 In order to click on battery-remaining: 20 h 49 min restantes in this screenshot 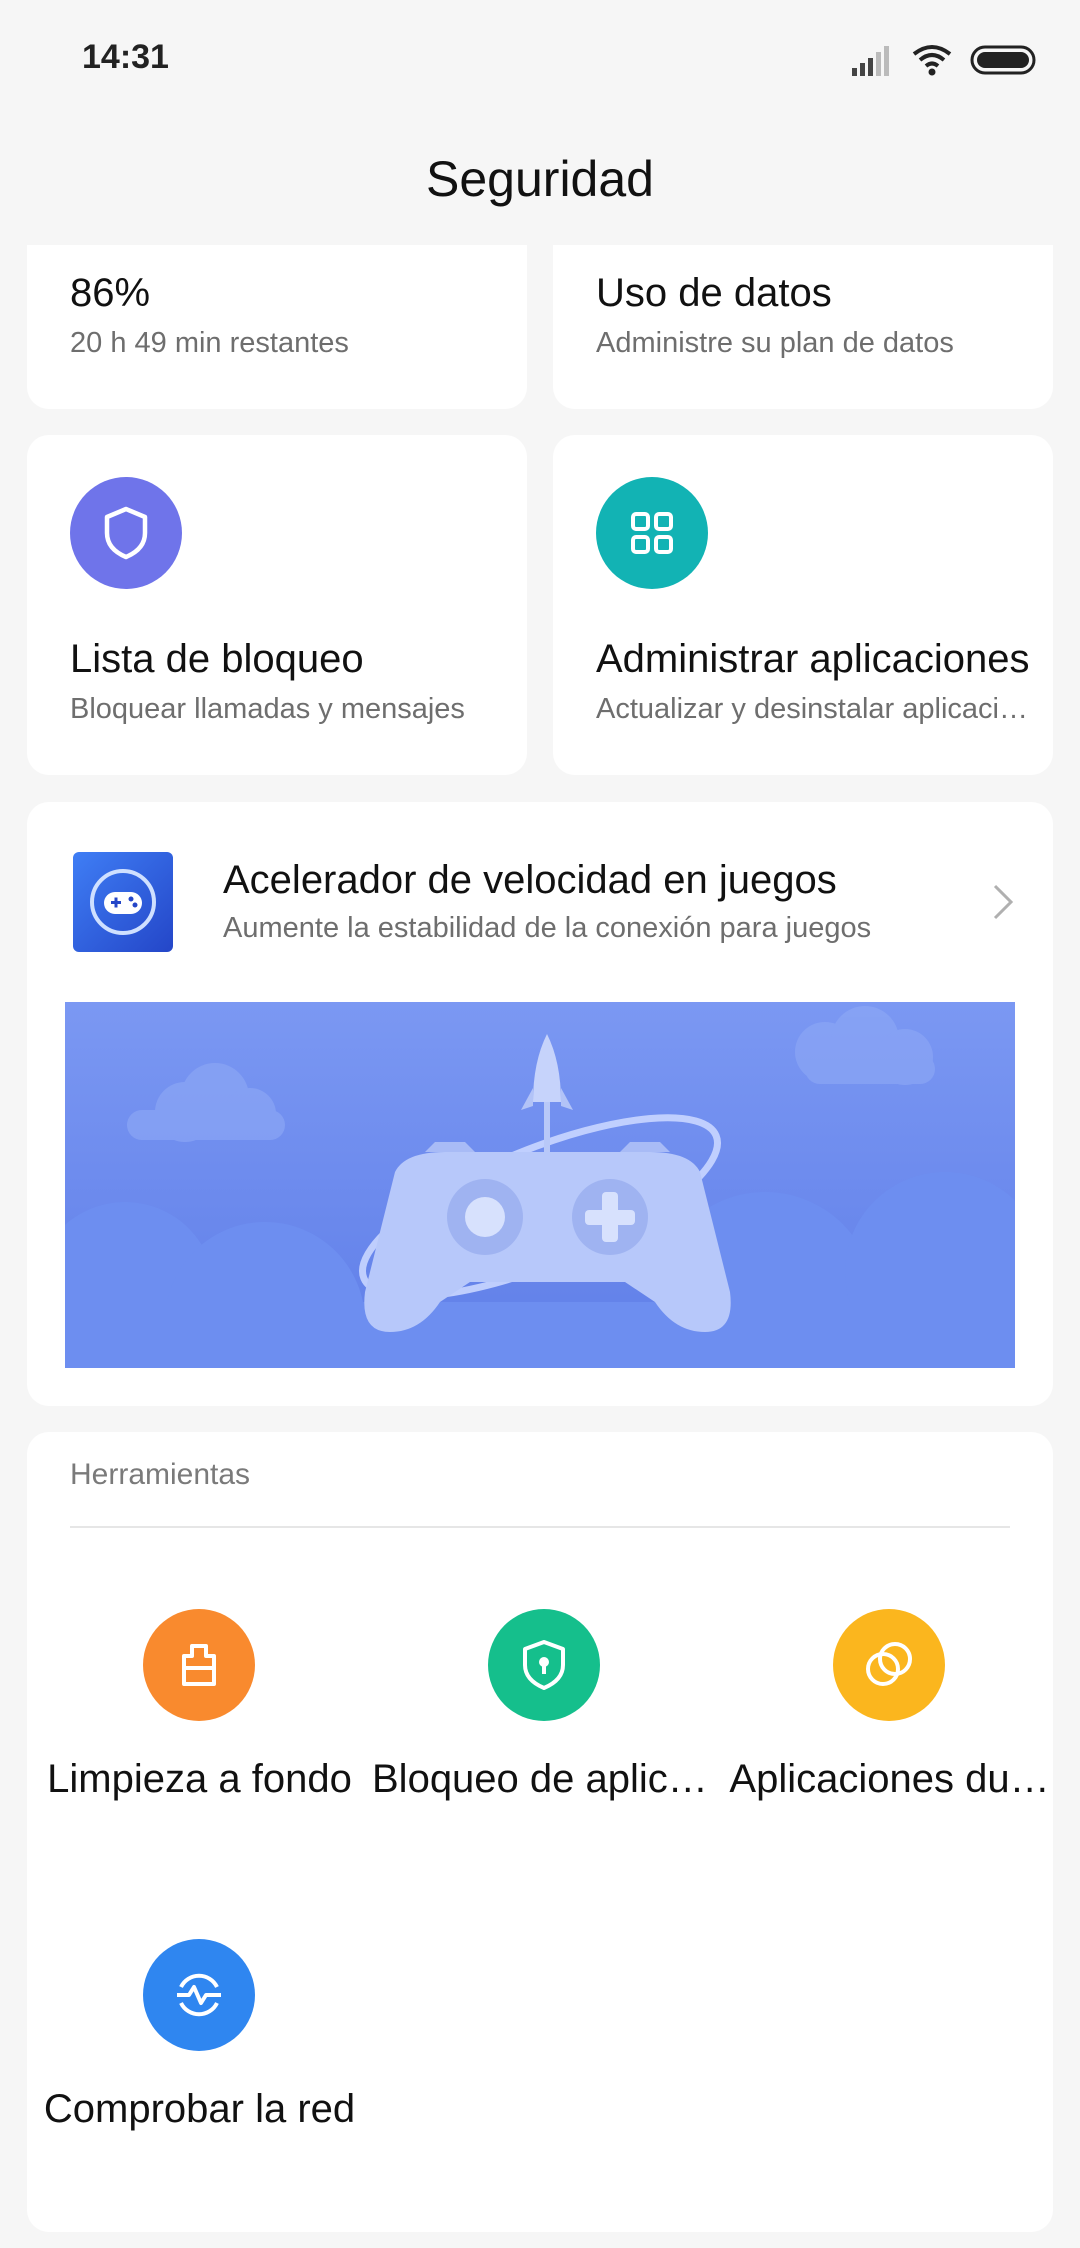, I will do `click(209, 343)`.